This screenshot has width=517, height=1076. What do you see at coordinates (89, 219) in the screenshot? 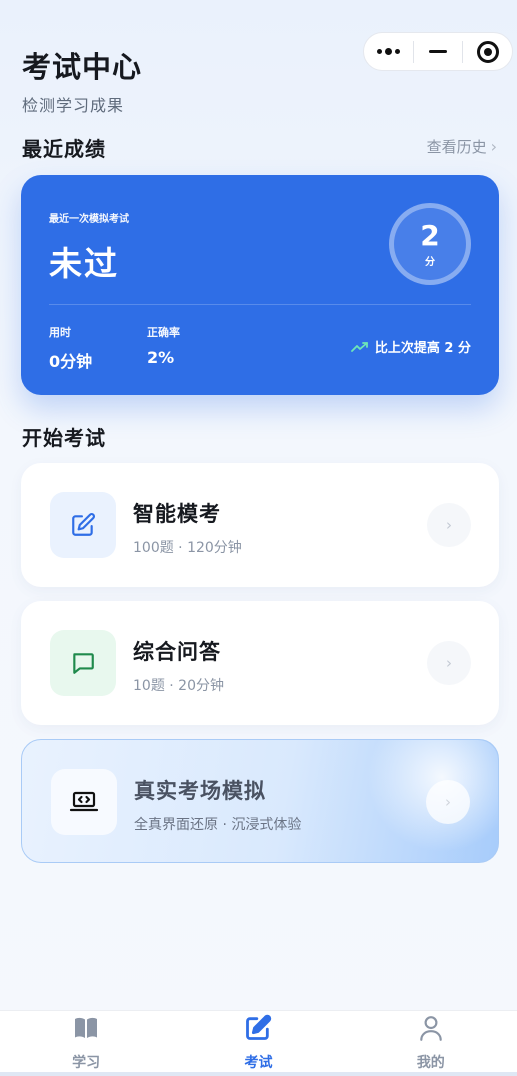
I see `score-card-label: 最近一次模拟考试` at bounding box center [89, 219].